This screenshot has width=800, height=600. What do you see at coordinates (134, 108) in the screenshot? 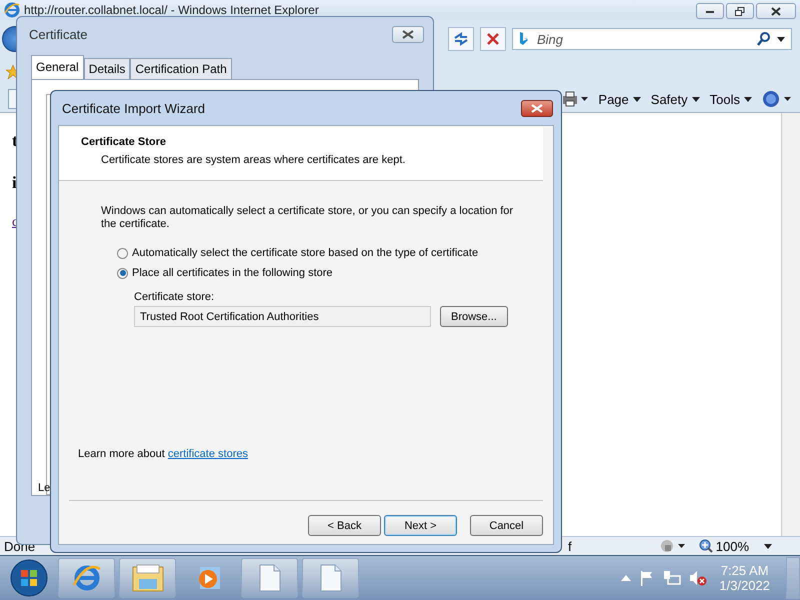
I see `dialog-title: Certificate Import Wizard` at bounding box center [134, 108].